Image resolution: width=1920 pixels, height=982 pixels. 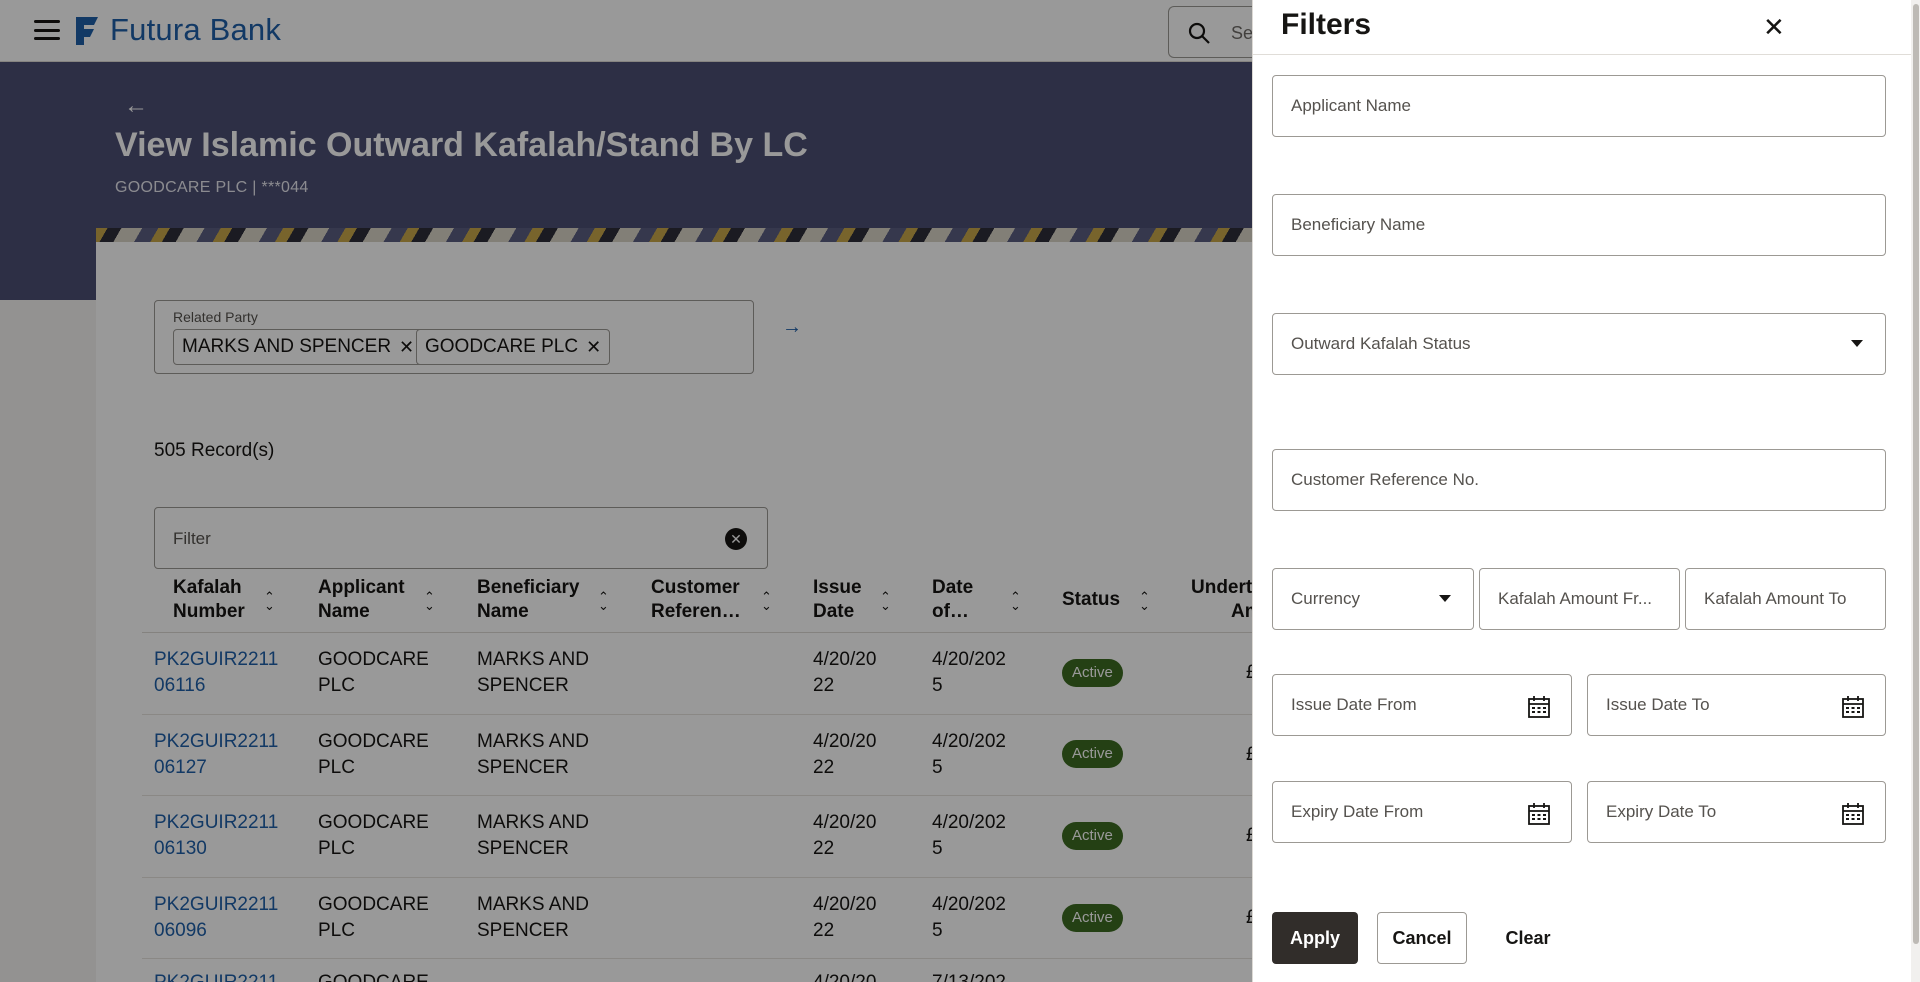 What do you see at coordinates (1357, 811) in the screenshot?
I see `field-label: Expiry Date From` at bounding box center [1357, 811].